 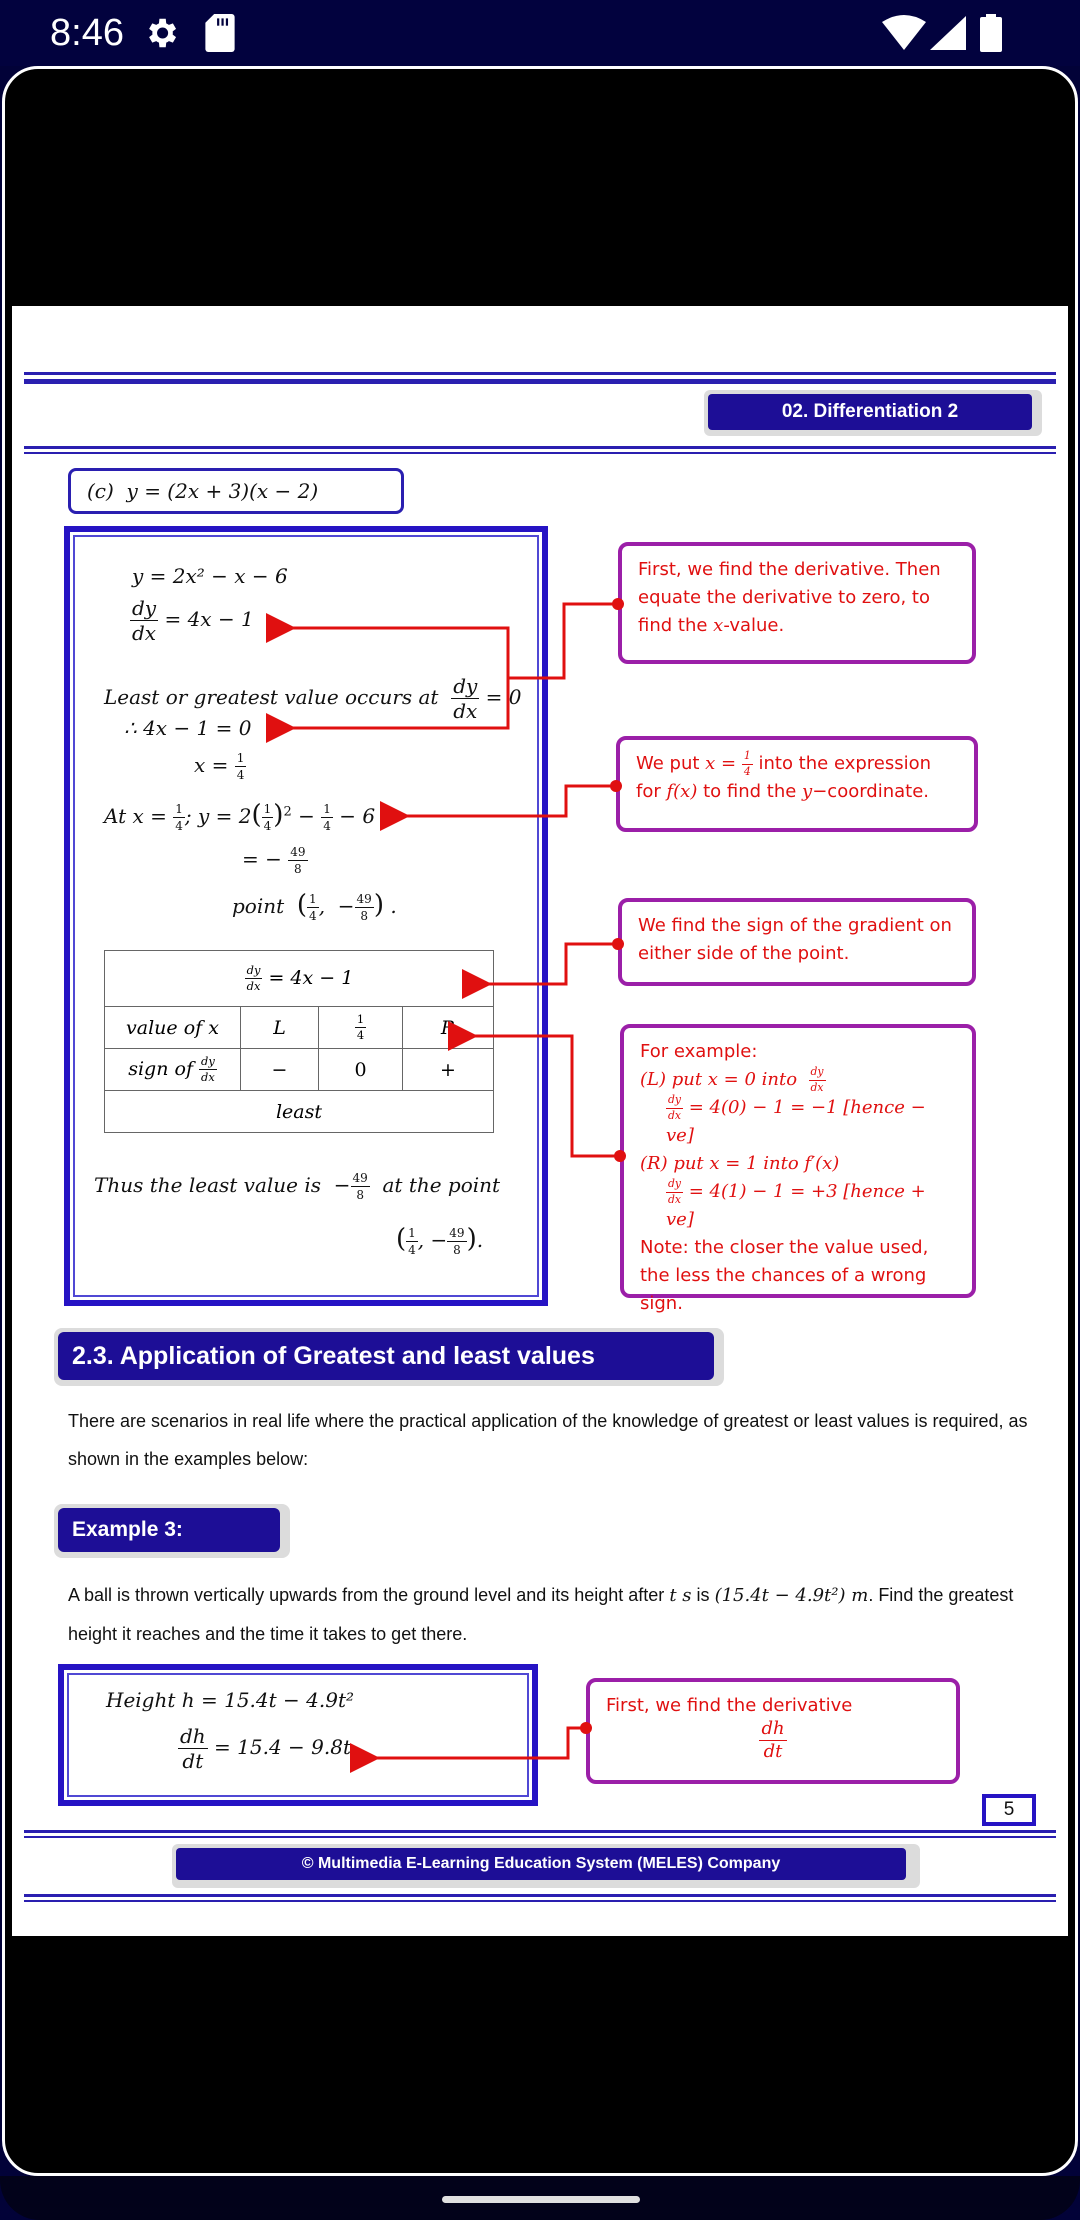 What do you see at coordinates (440, 1240) in the screenshot?
I see `conclusion-point: (1 4, −49 8).` at bounding box center [440, 1240].